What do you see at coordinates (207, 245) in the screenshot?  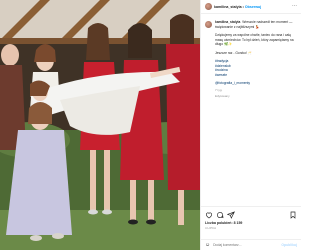 I see `emoji-icon: ☺` at bounding box center [207, 245].